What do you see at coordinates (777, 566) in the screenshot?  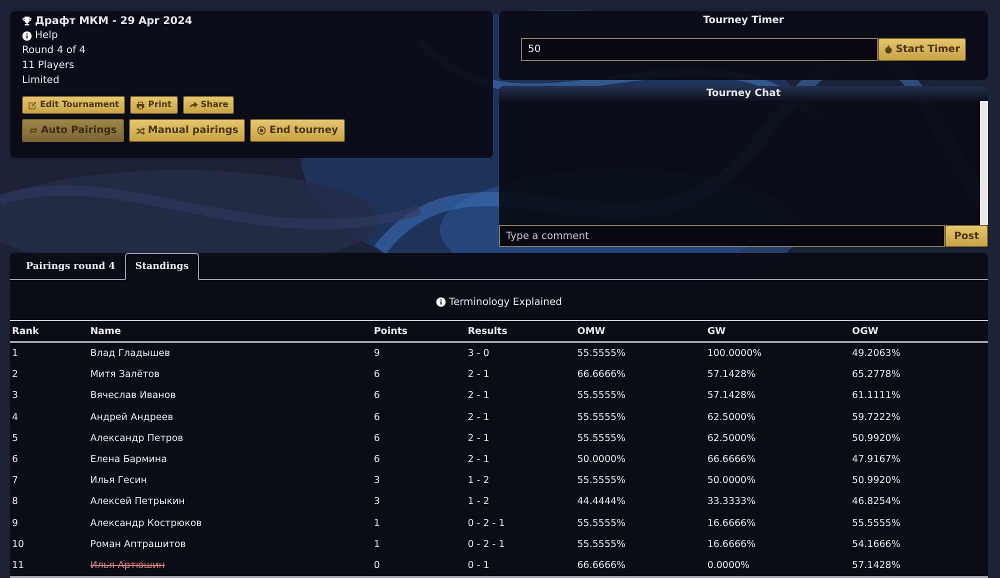 I see `table-cell: 0.0000%` at bounding box center [777, 566].